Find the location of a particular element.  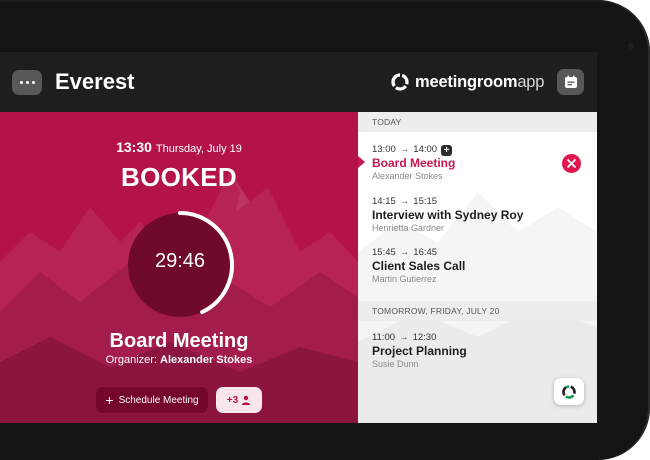

schedule-meeting-label: Schedule Meeting is located at coordinates (158, 400).